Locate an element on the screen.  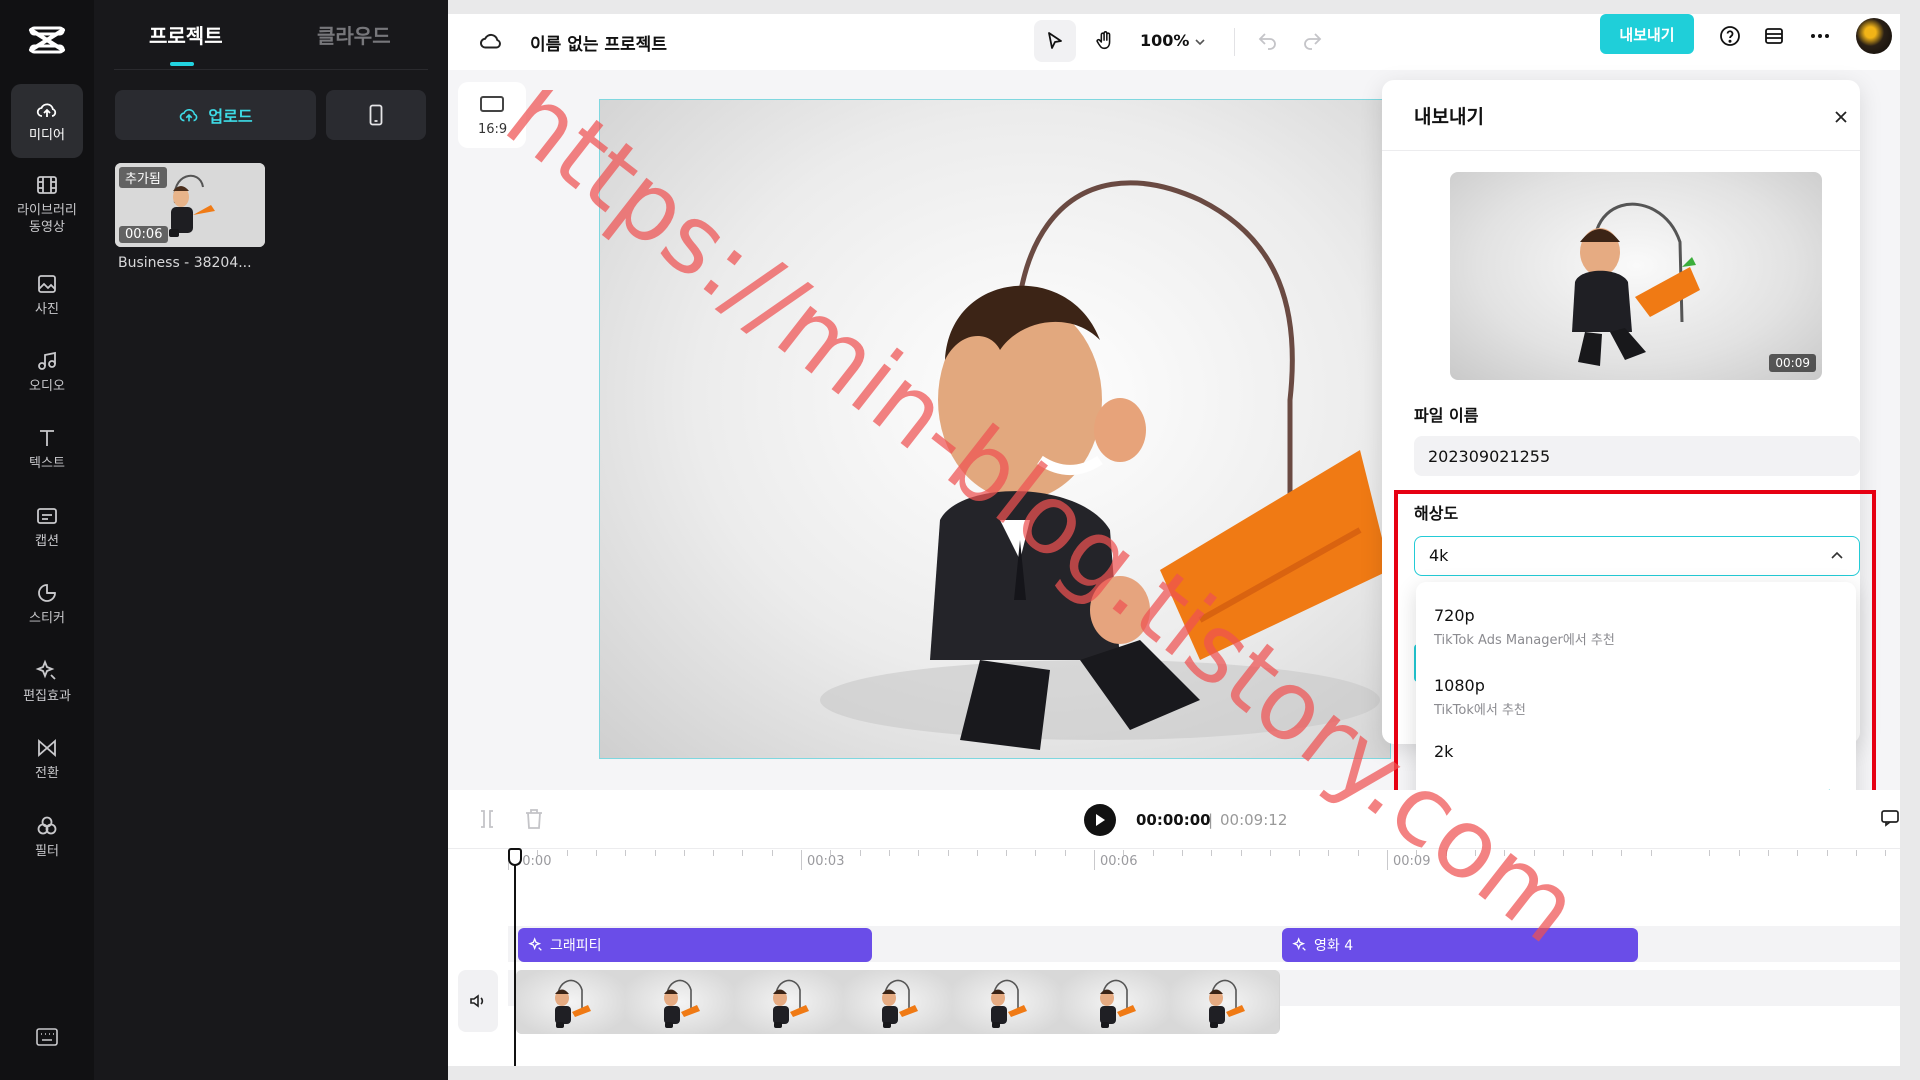
rail-item-transition: 전환 is located at coordinates (47, 759).